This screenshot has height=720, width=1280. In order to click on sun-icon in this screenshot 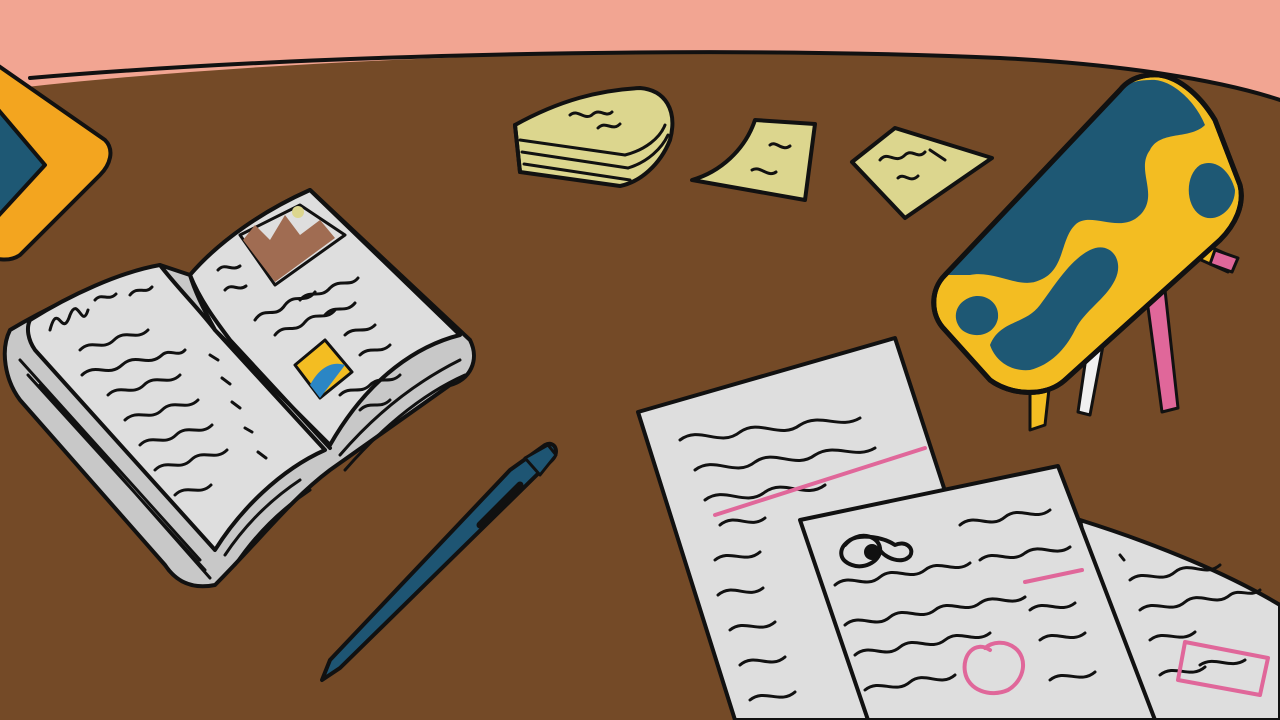, I will do `click(298, 212)`.